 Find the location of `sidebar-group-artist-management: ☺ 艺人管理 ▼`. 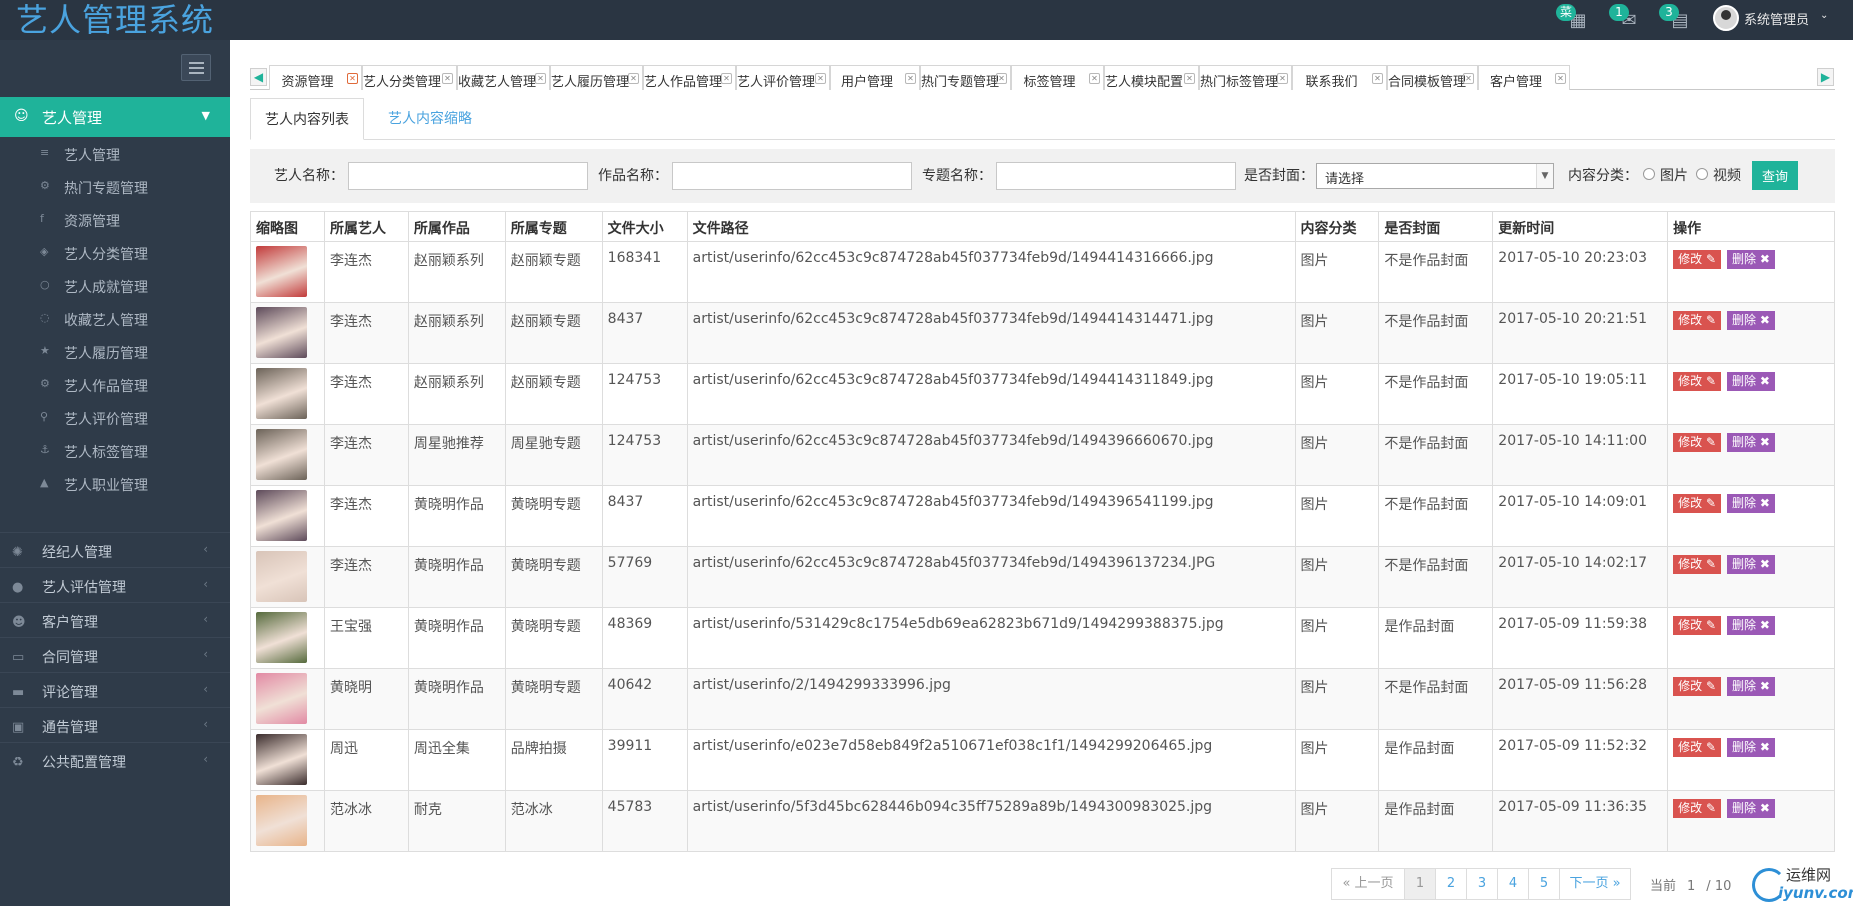

sidebar-group-artist-management: ☺ 艺人管理 ▼ is located at coordinates (115, 117).